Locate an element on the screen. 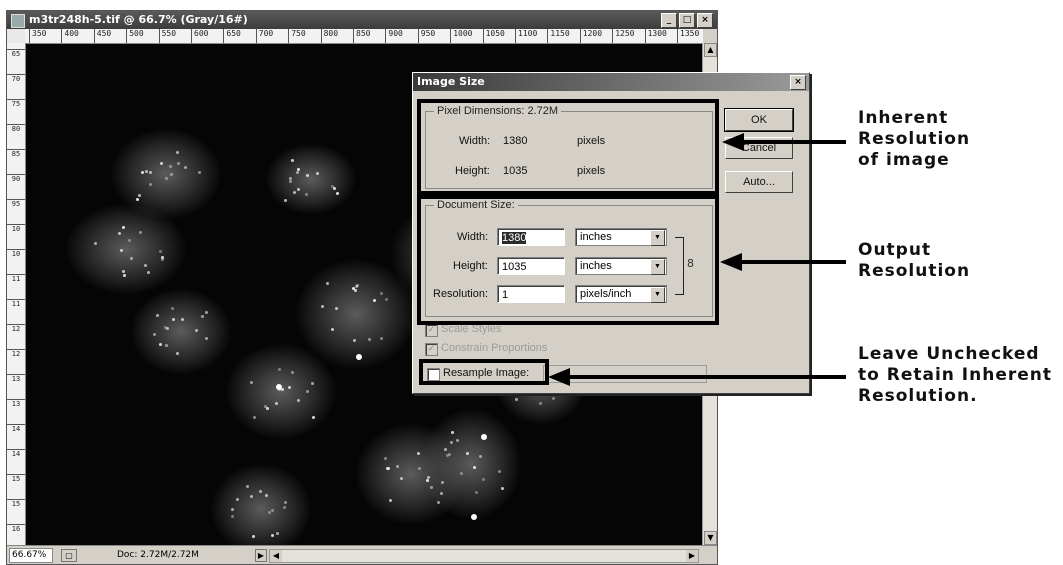 This screenshot has height=565, width=1063. ruler-top-tick: 1300 is located at coordinates (655, 36).